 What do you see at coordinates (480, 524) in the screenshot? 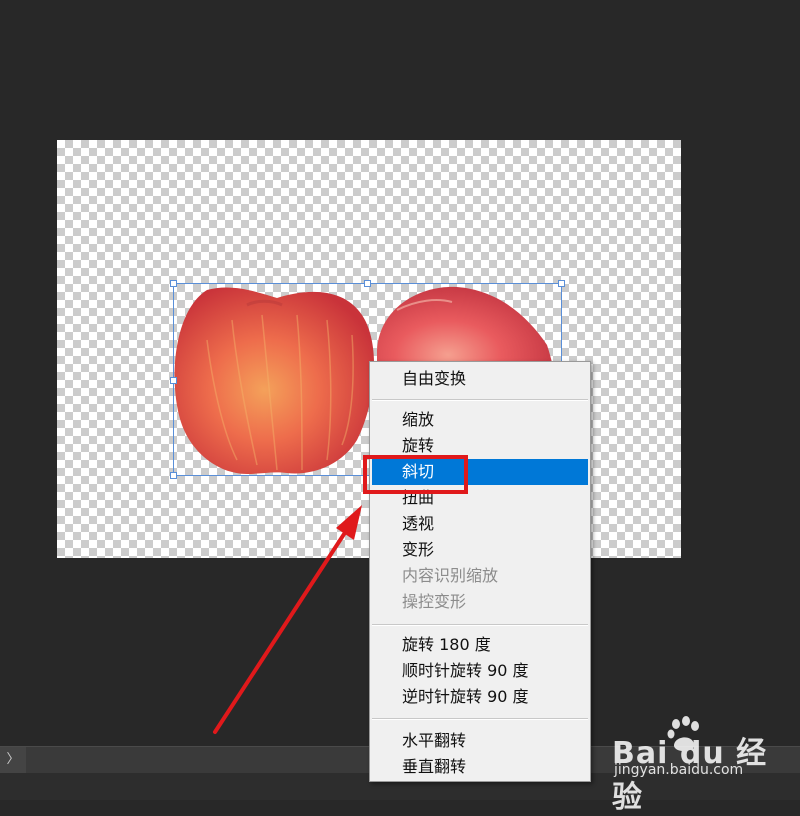
I see `menu-item-perspective: 透视` at bounding box center [480, 524].